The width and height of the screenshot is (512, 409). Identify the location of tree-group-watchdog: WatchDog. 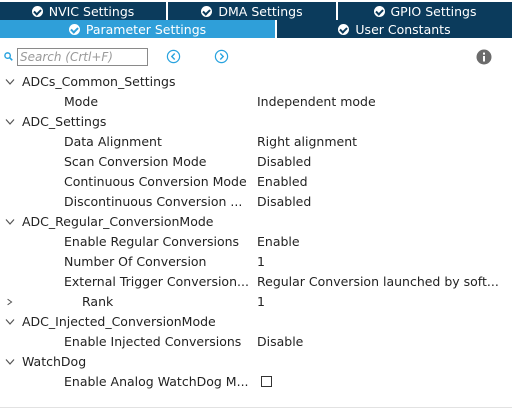
(256, 362).